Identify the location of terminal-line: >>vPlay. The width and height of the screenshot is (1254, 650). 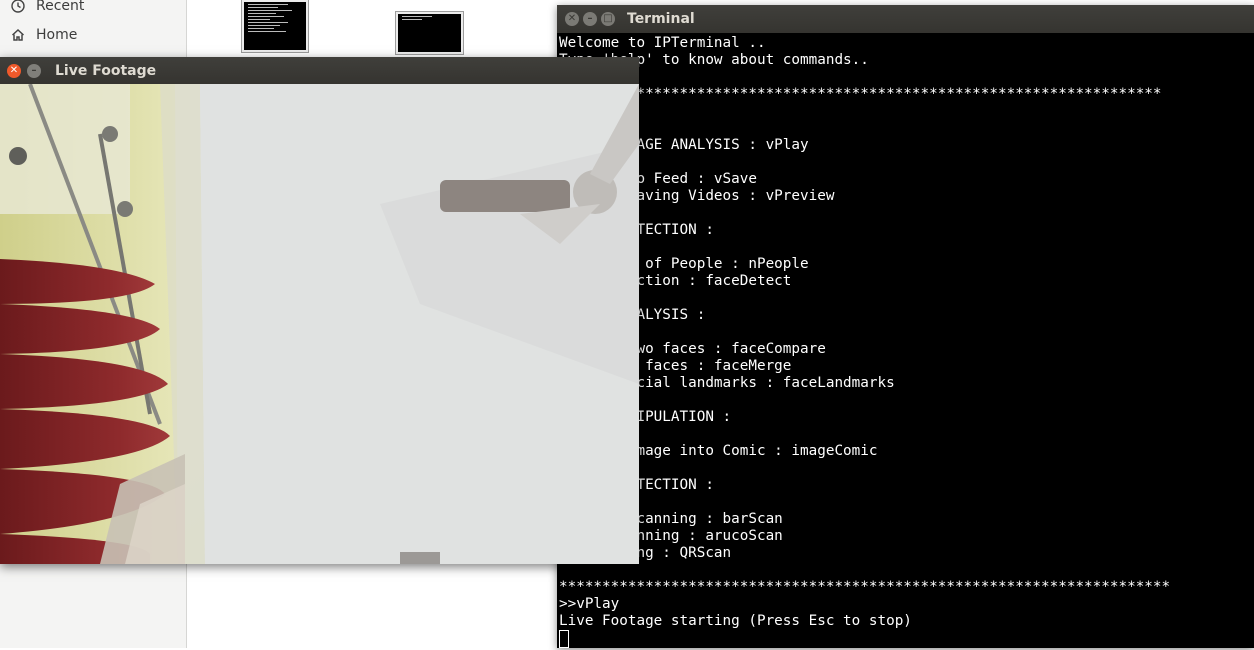
(589, 604).